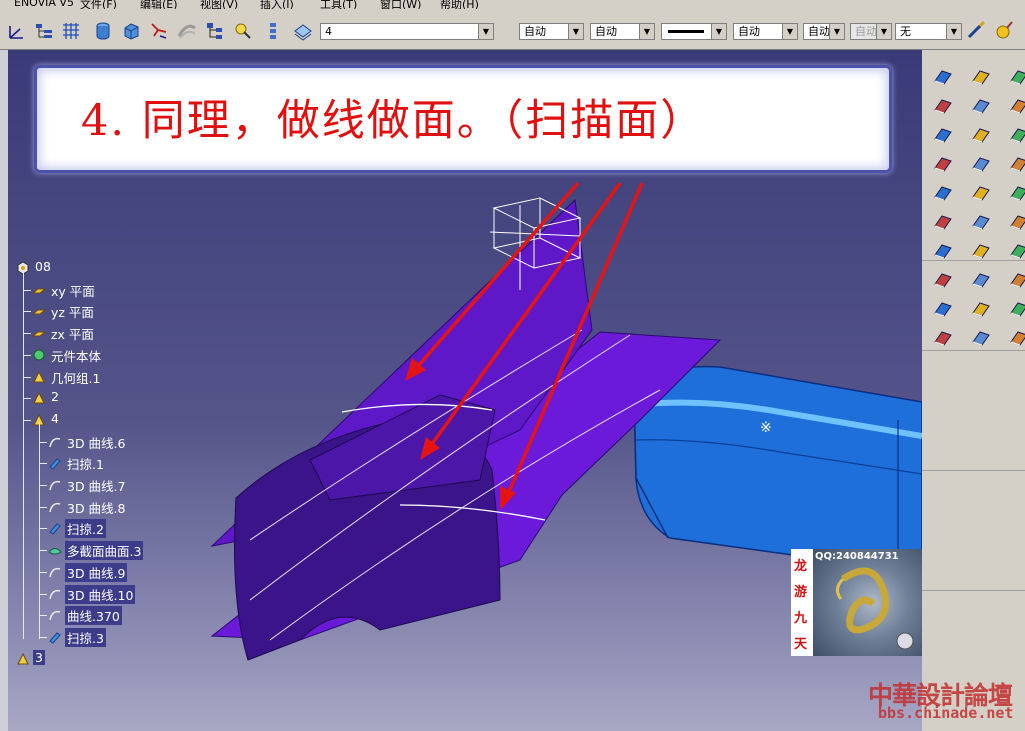 Image resolution: width=1025 pixels, height=731 pixels. Describe the element at coordinates (801, 592) in the screenshot. I see `logo-char-2: 游` at that location.